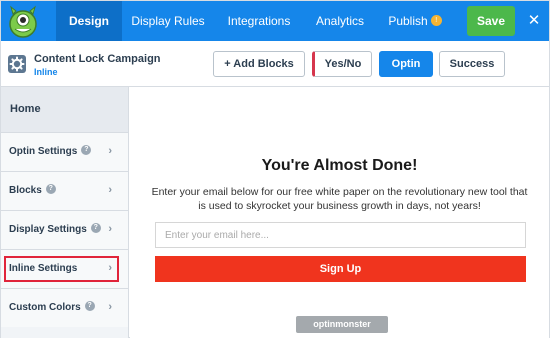 Image resolution: width=550 pixels, height=338 pixels. What do you see at coordinates (436, 21) in the screenshot?
I see `publish-warning-badge: !` at bounding box center [436, 21].